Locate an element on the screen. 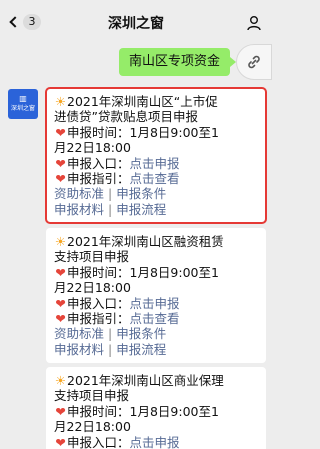 The width and height of the screenshot is (320, 449). sender-avatar: ▥ 深圳之窗 is located at coordinates (23, 104).